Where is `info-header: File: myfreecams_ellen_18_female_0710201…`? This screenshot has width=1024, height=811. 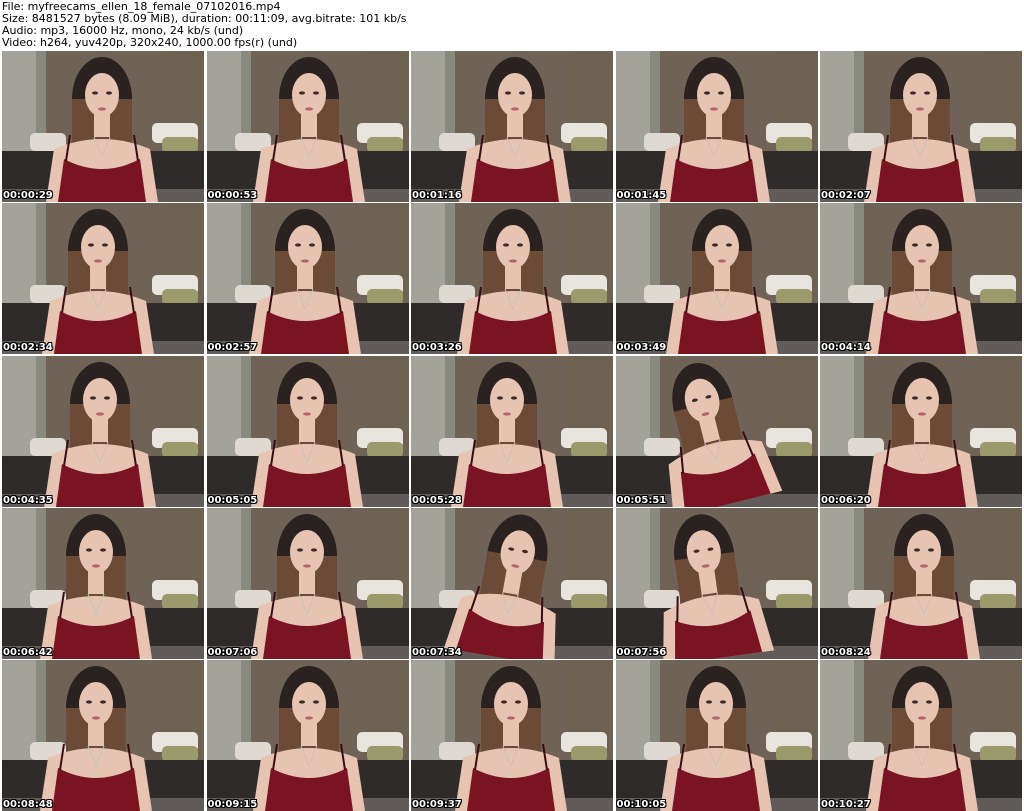
info-header: File: myfreecams_ellen_18_female_0710201… is located at coordinates (512, 25).